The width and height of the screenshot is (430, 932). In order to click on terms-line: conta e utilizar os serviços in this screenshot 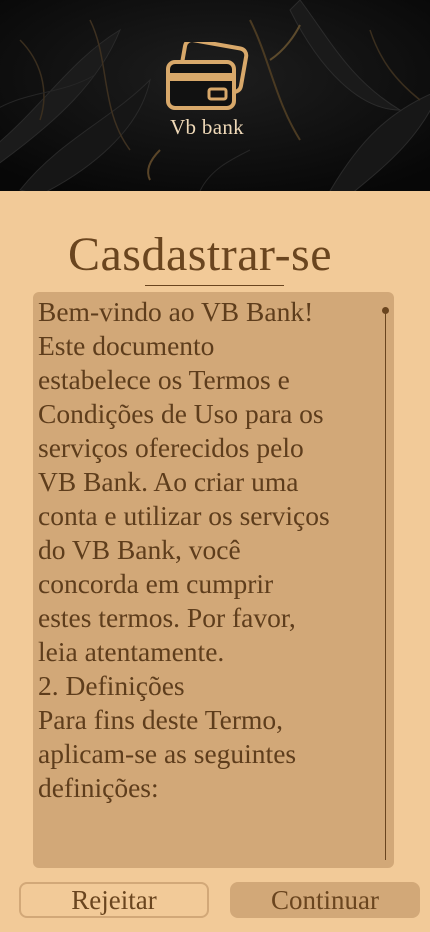, I will do `click(184, 515)`.